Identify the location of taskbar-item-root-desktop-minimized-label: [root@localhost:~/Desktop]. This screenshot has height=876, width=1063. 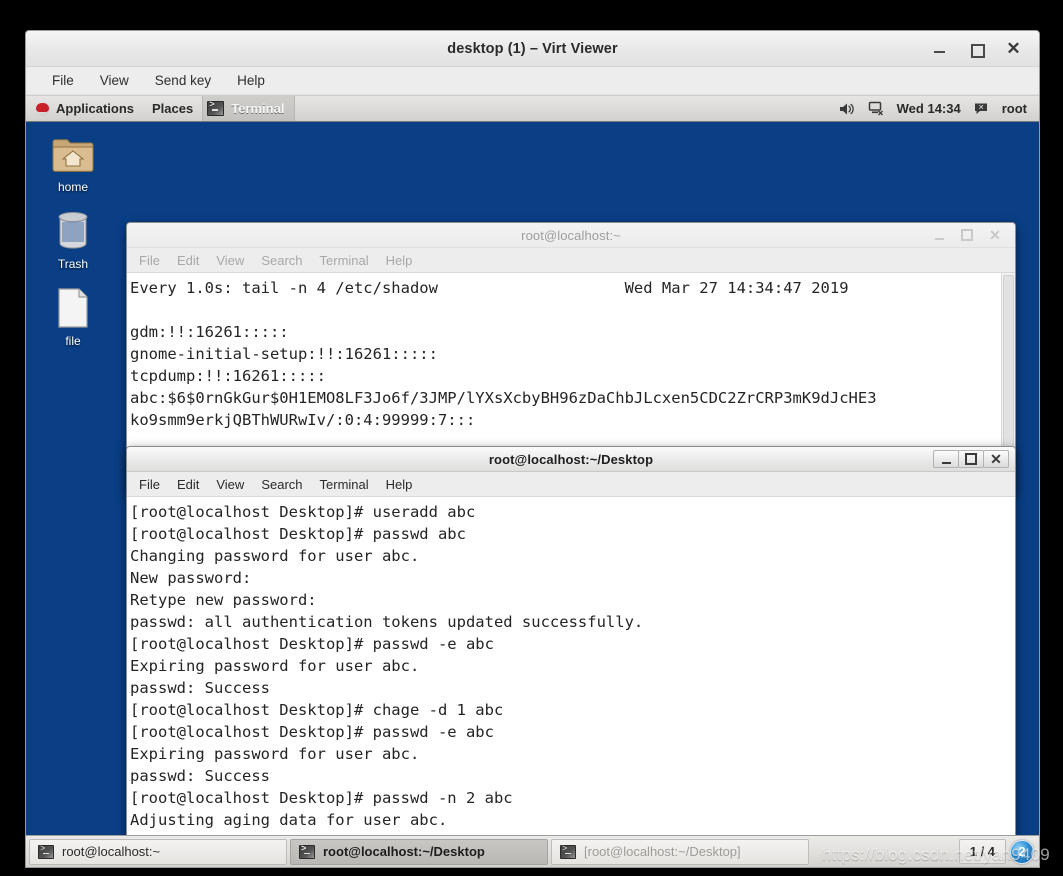
(662, 851).